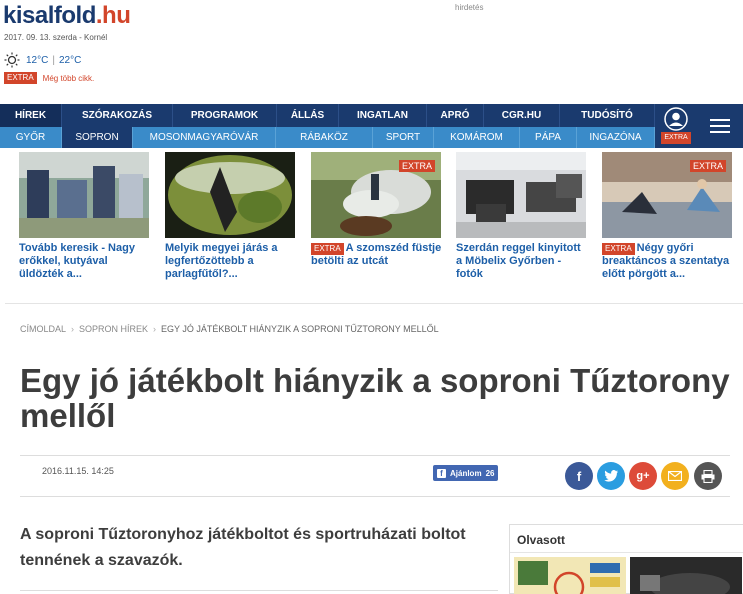 The width and height of the screenshot is (743, 594). I want to click on lead-divider, so click(259, 590).